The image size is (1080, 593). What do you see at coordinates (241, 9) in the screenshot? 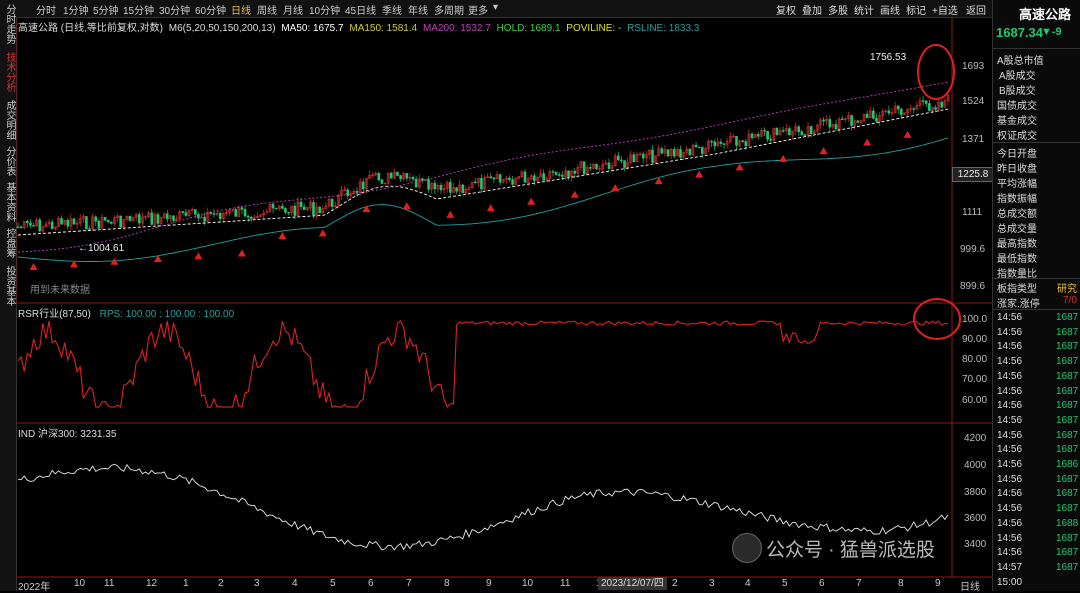
I see `period-daily: 日线` at bounding box center [241, 9].